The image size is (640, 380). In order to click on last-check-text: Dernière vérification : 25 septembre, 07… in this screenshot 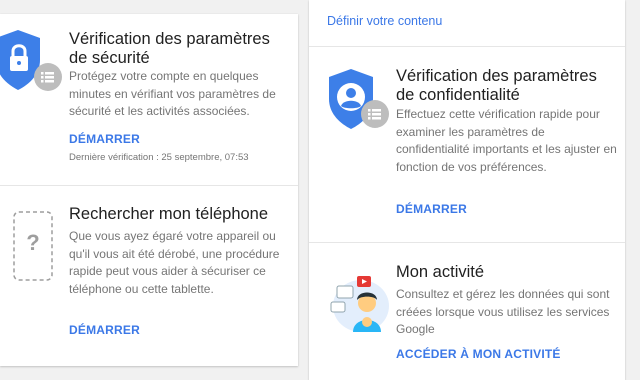, I will do `click(159, 157)`.